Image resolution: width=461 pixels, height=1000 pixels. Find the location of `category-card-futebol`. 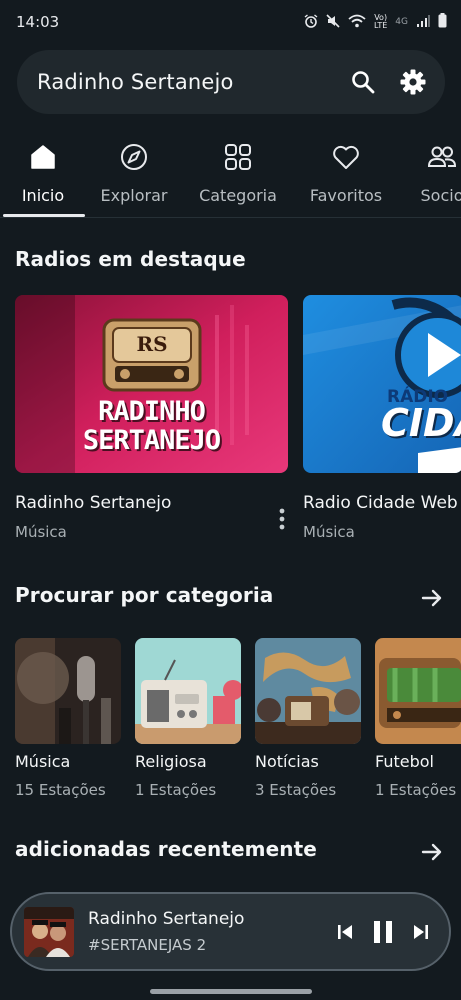

category-card-futebol is located at coordinates (418, 691).